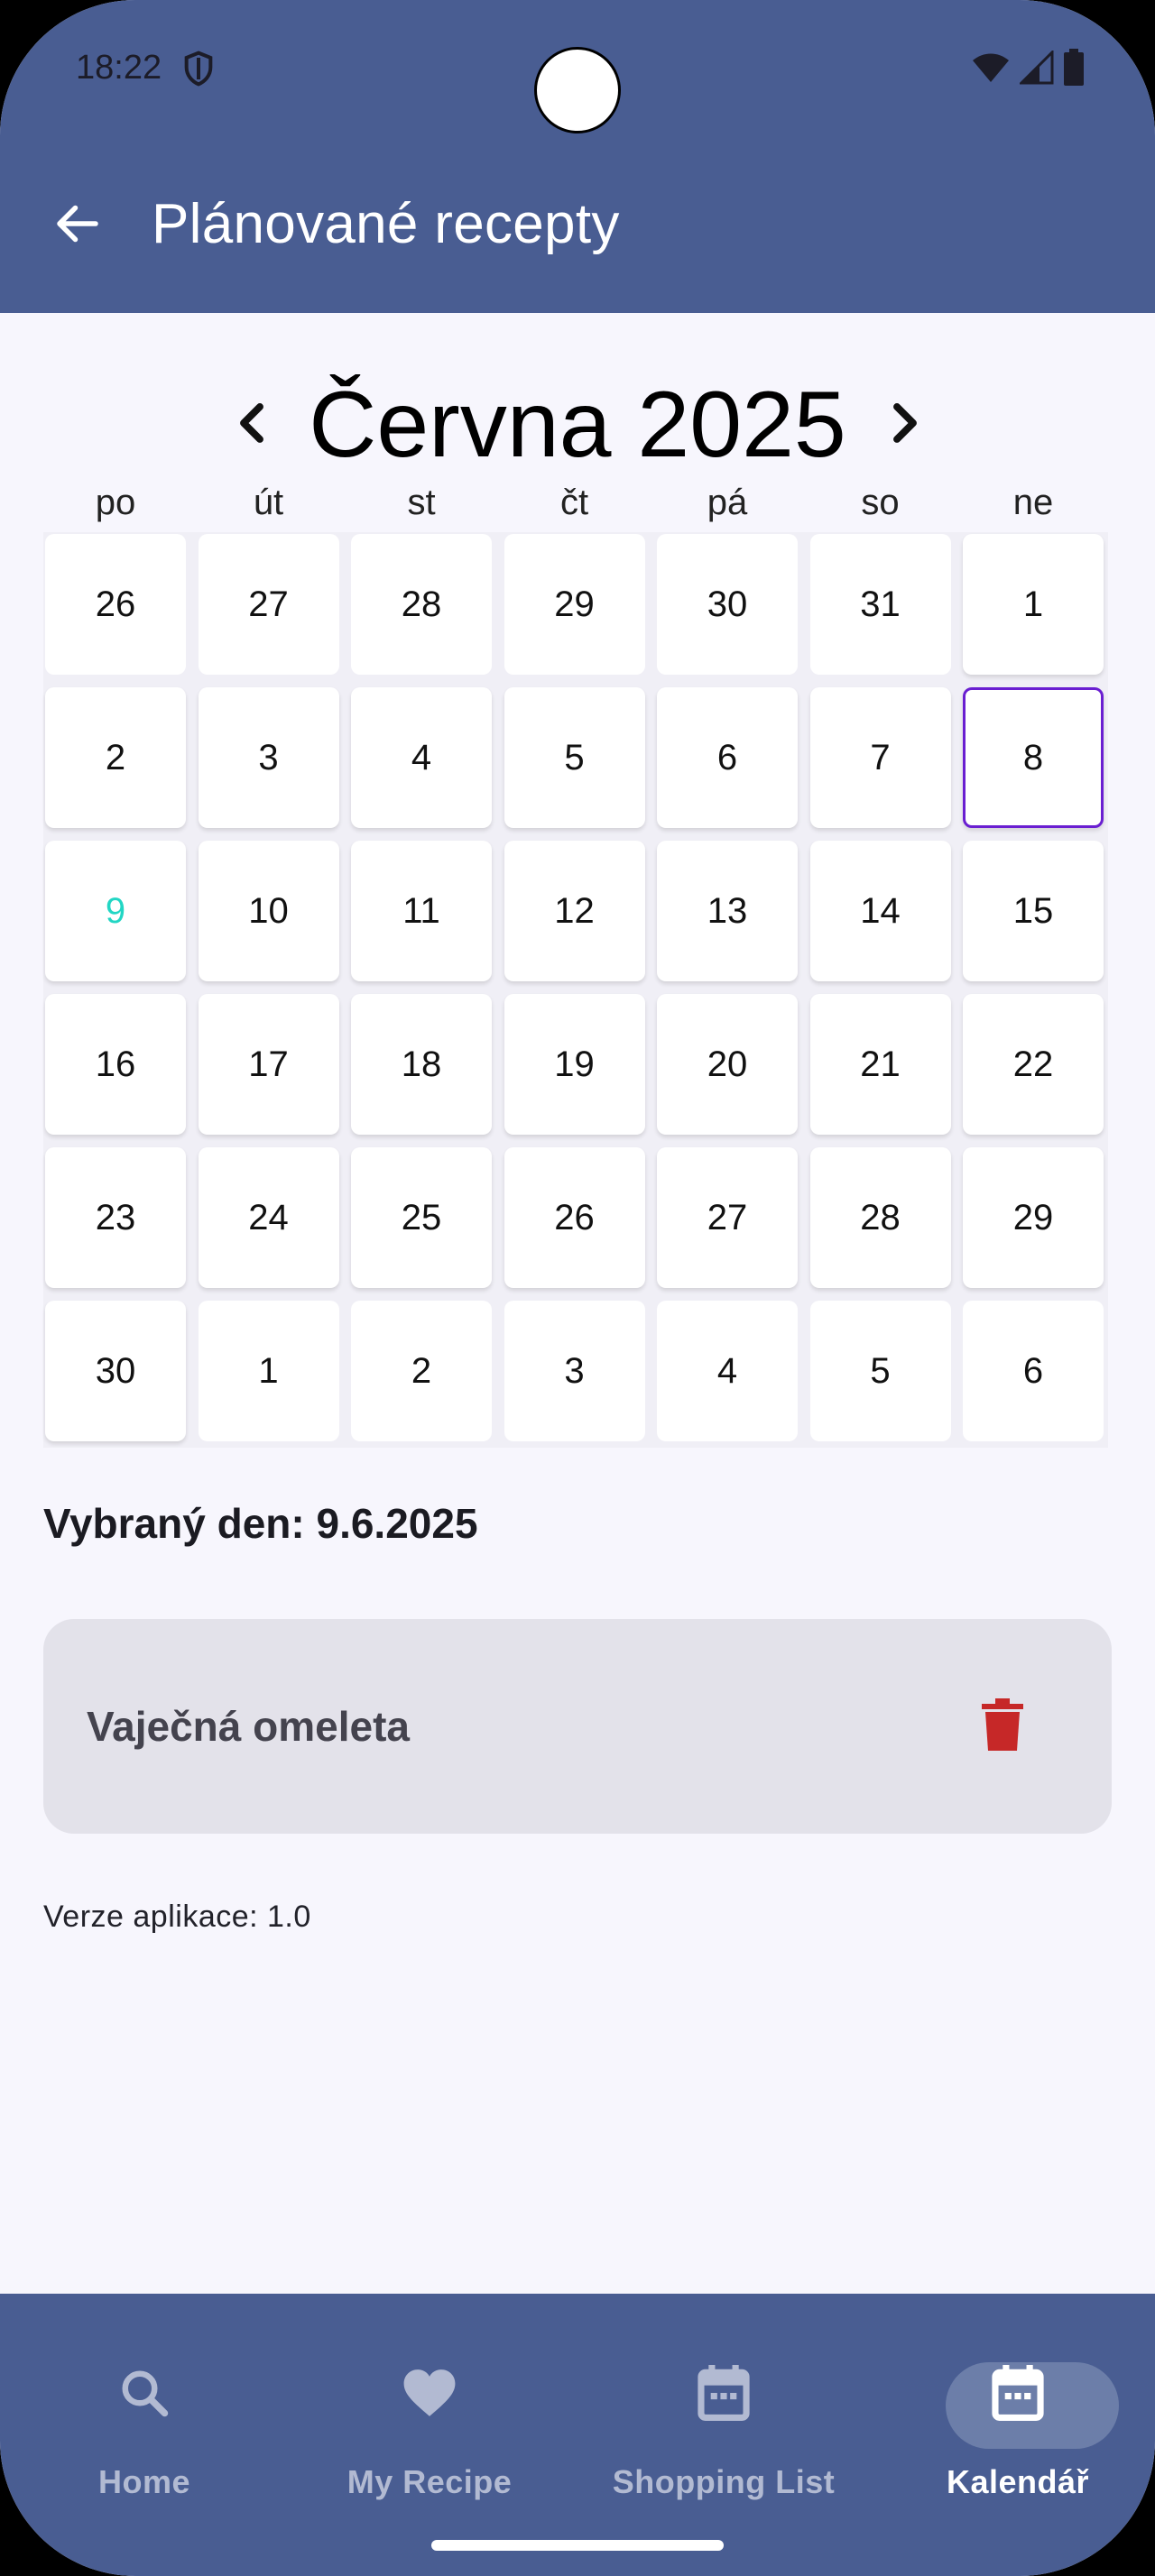 This screenshot has width=1155, height=2576. I want to click on month-title: Června 2025, so click(577, 425).